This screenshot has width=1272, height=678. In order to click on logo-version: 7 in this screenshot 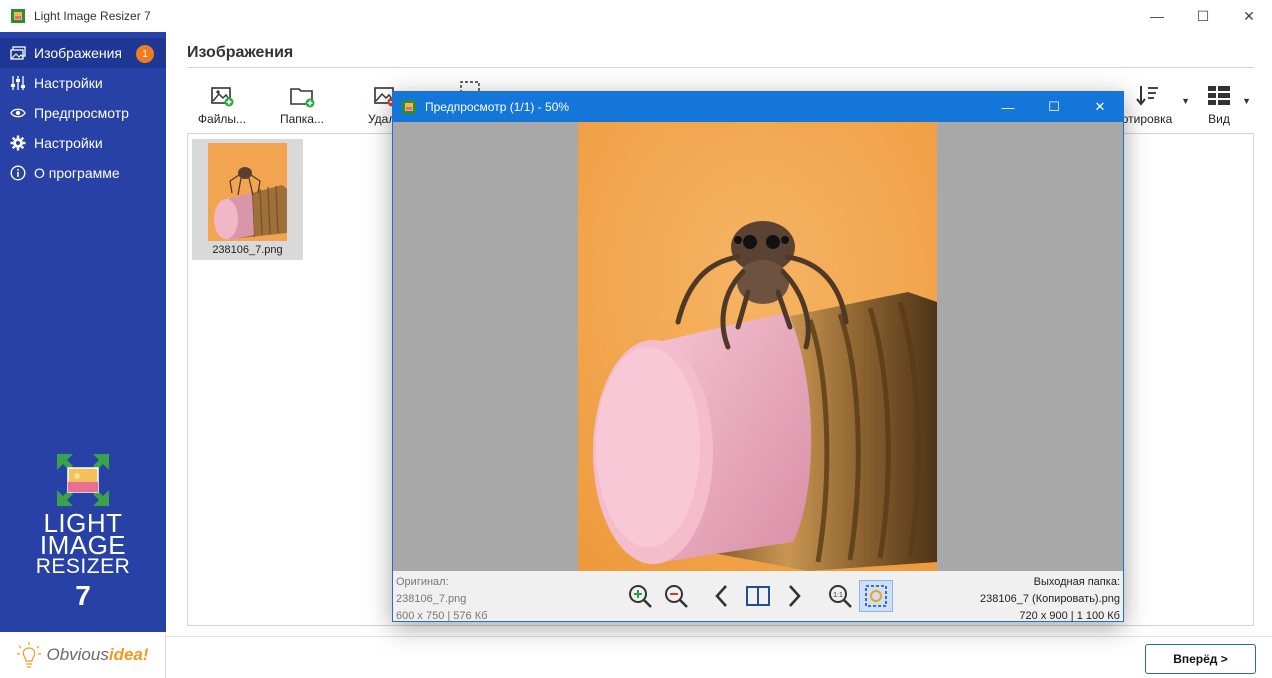, I will do `click(83, 595)`.